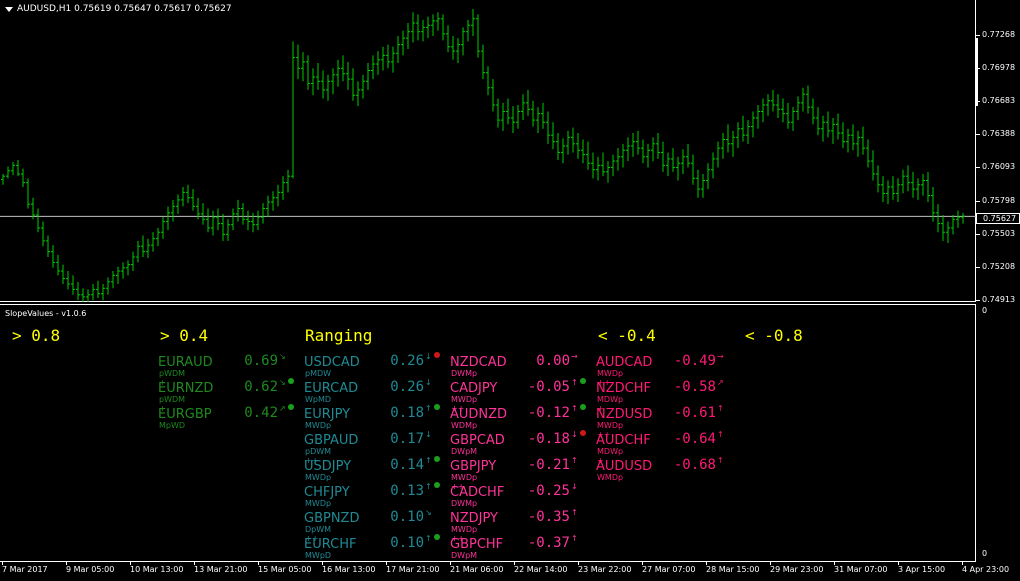  I want to click on pair-symbol: EURNZD, so click(186, 388).